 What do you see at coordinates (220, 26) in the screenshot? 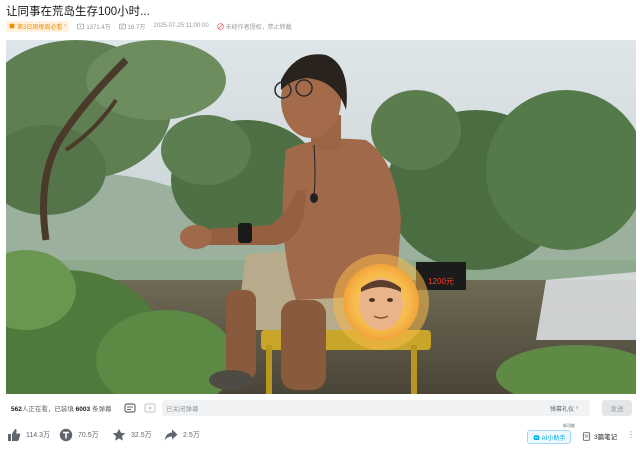
I see `no-reprint-icon` at bounding box center [220, 26].